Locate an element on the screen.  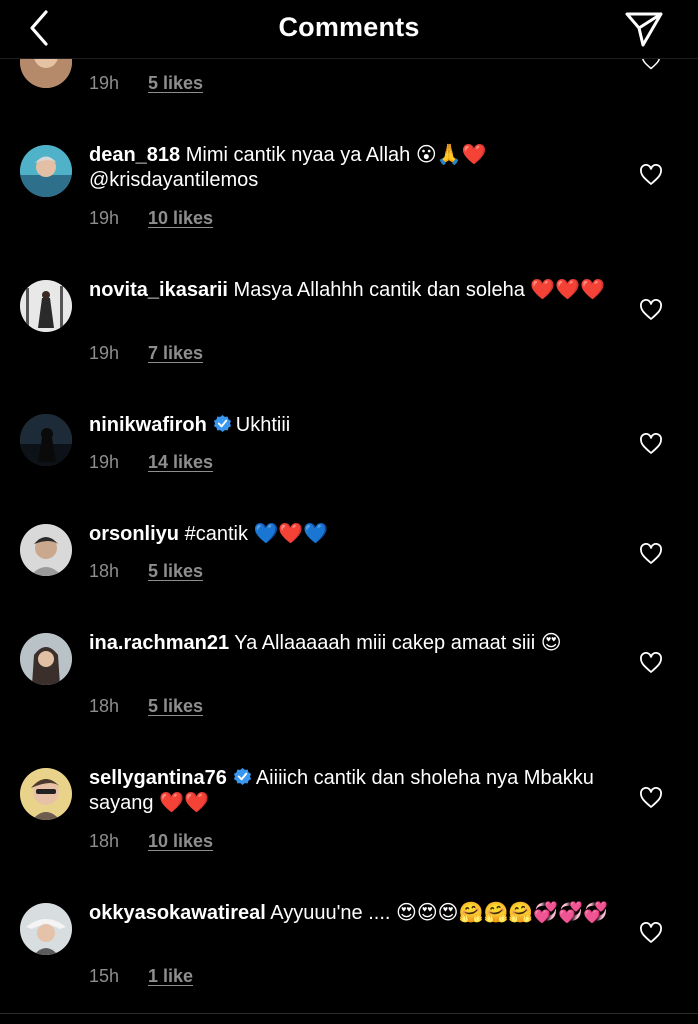
comment-meta: 19h 5 likes is located at coordinates (146, 83).